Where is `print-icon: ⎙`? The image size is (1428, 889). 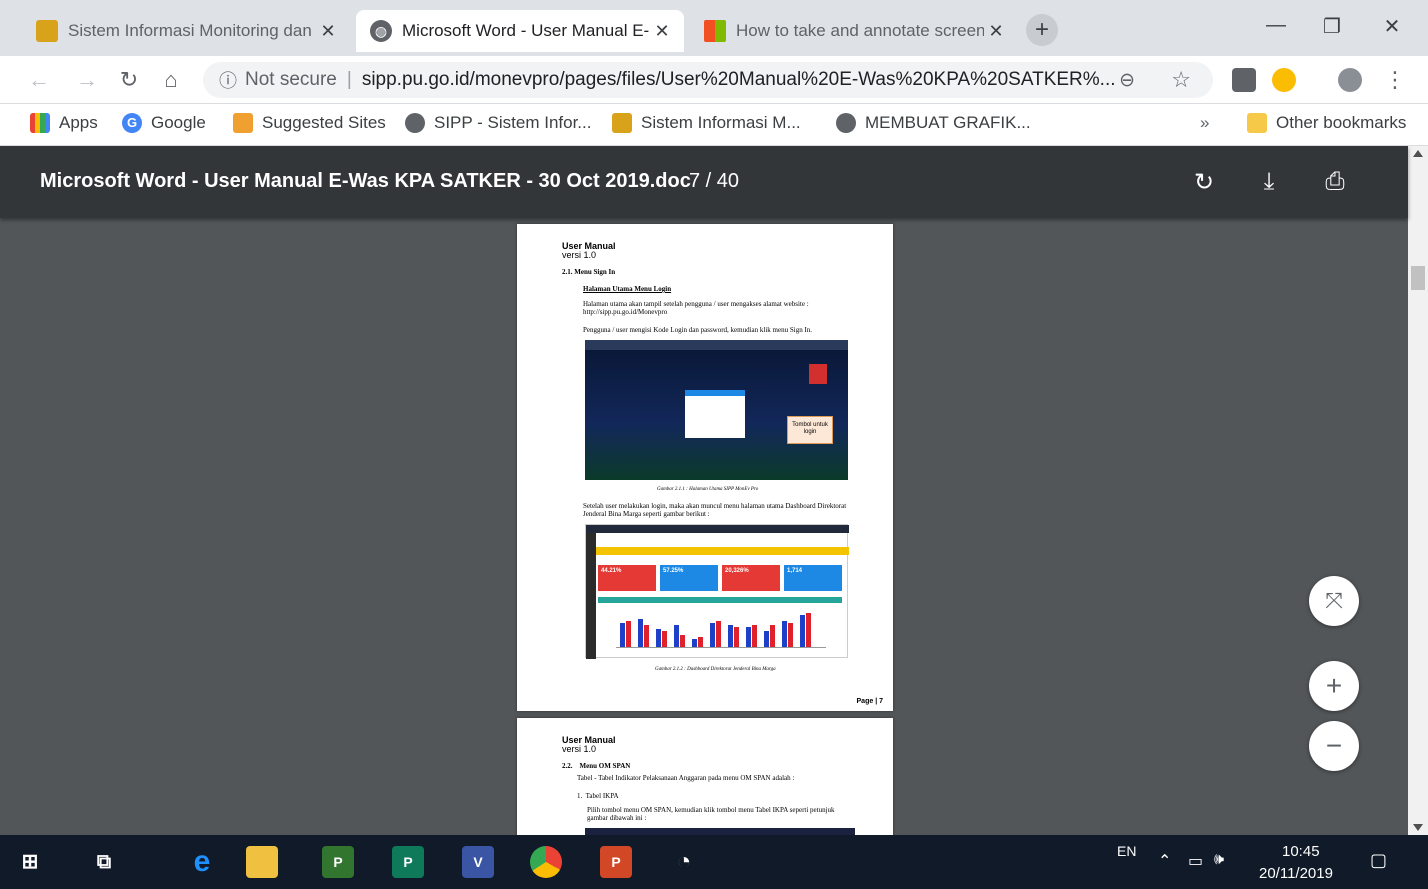
print-icon: ⎙ is located at coordinates (1335, 182).